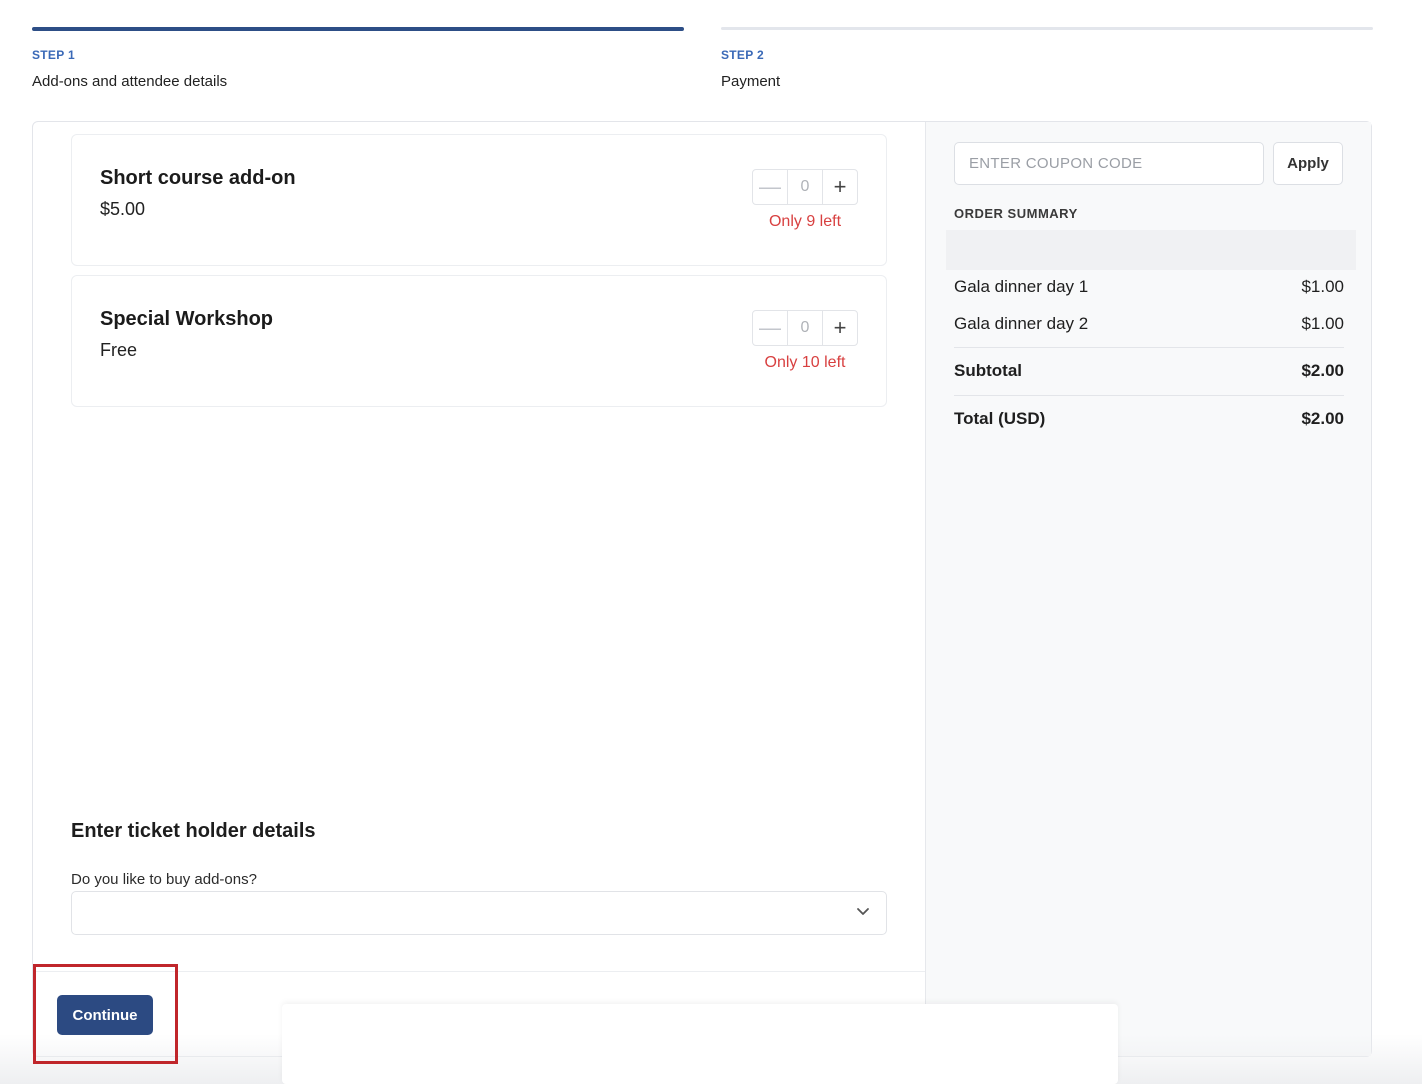  Describe the element at coordinates (1149, 324) in the screenshot. I see `summary-line-item: Gala dinner day 2 $1.00` at that location.